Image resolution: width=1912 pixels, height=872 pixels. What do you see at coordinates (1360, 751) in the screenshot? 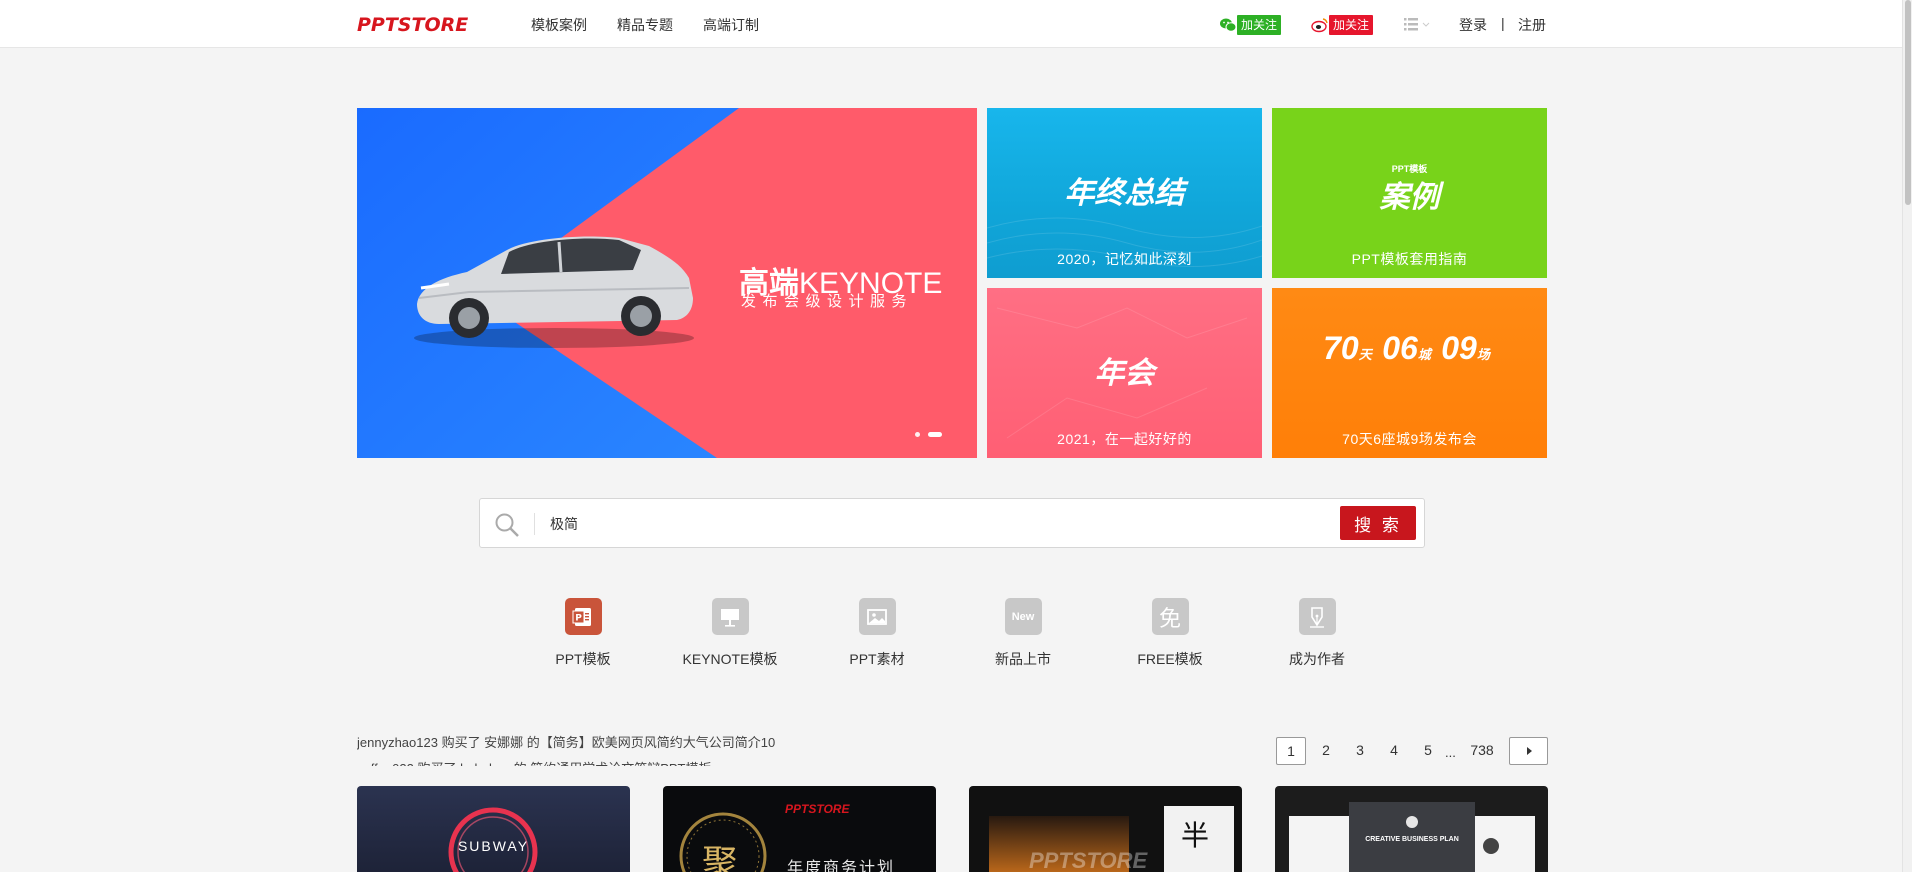
I see `page-3-button: 3` at bounding box center [1360, 751].